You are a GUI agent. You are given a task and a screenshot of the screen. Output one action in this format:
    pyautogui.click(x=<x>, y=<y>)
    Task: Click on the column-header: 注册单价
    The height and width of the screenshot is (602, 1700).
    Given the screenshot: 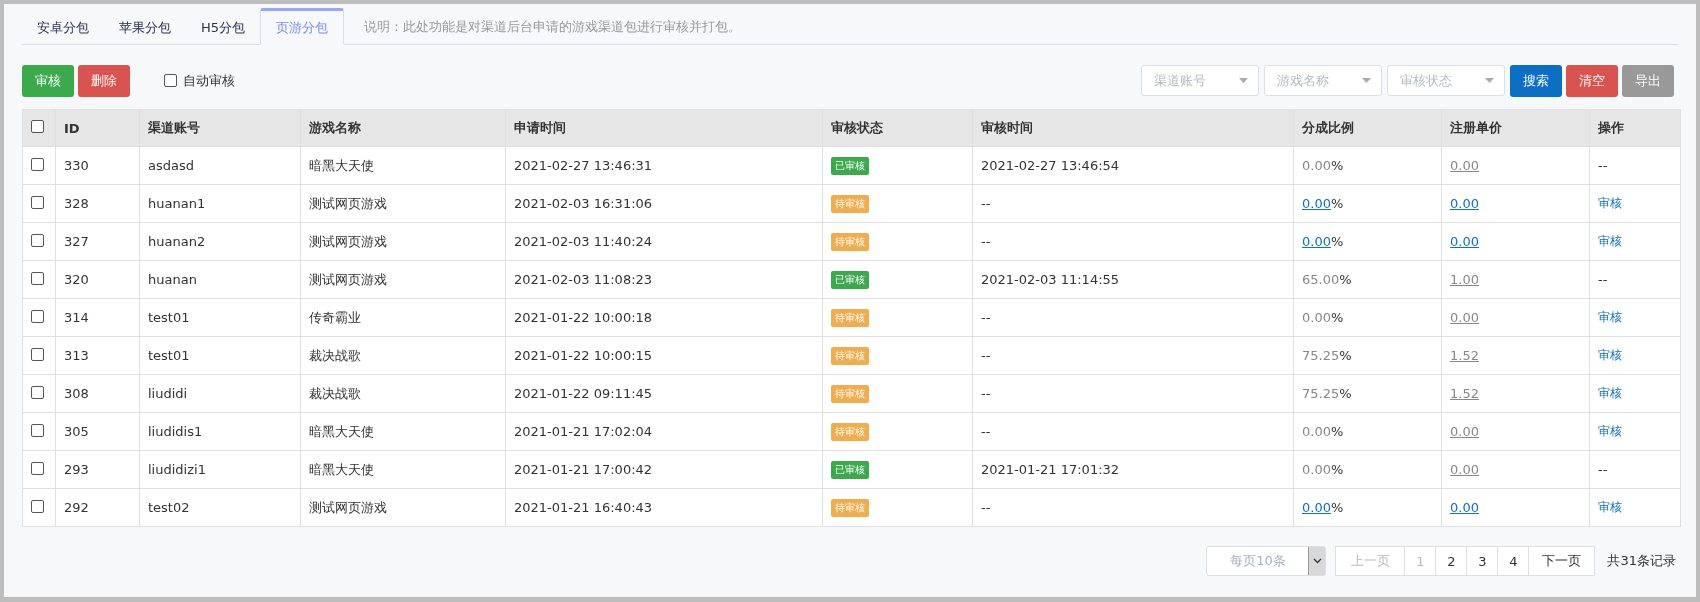 What is the action you would take?
    pyautogui.click(x=1515, y=128)
    